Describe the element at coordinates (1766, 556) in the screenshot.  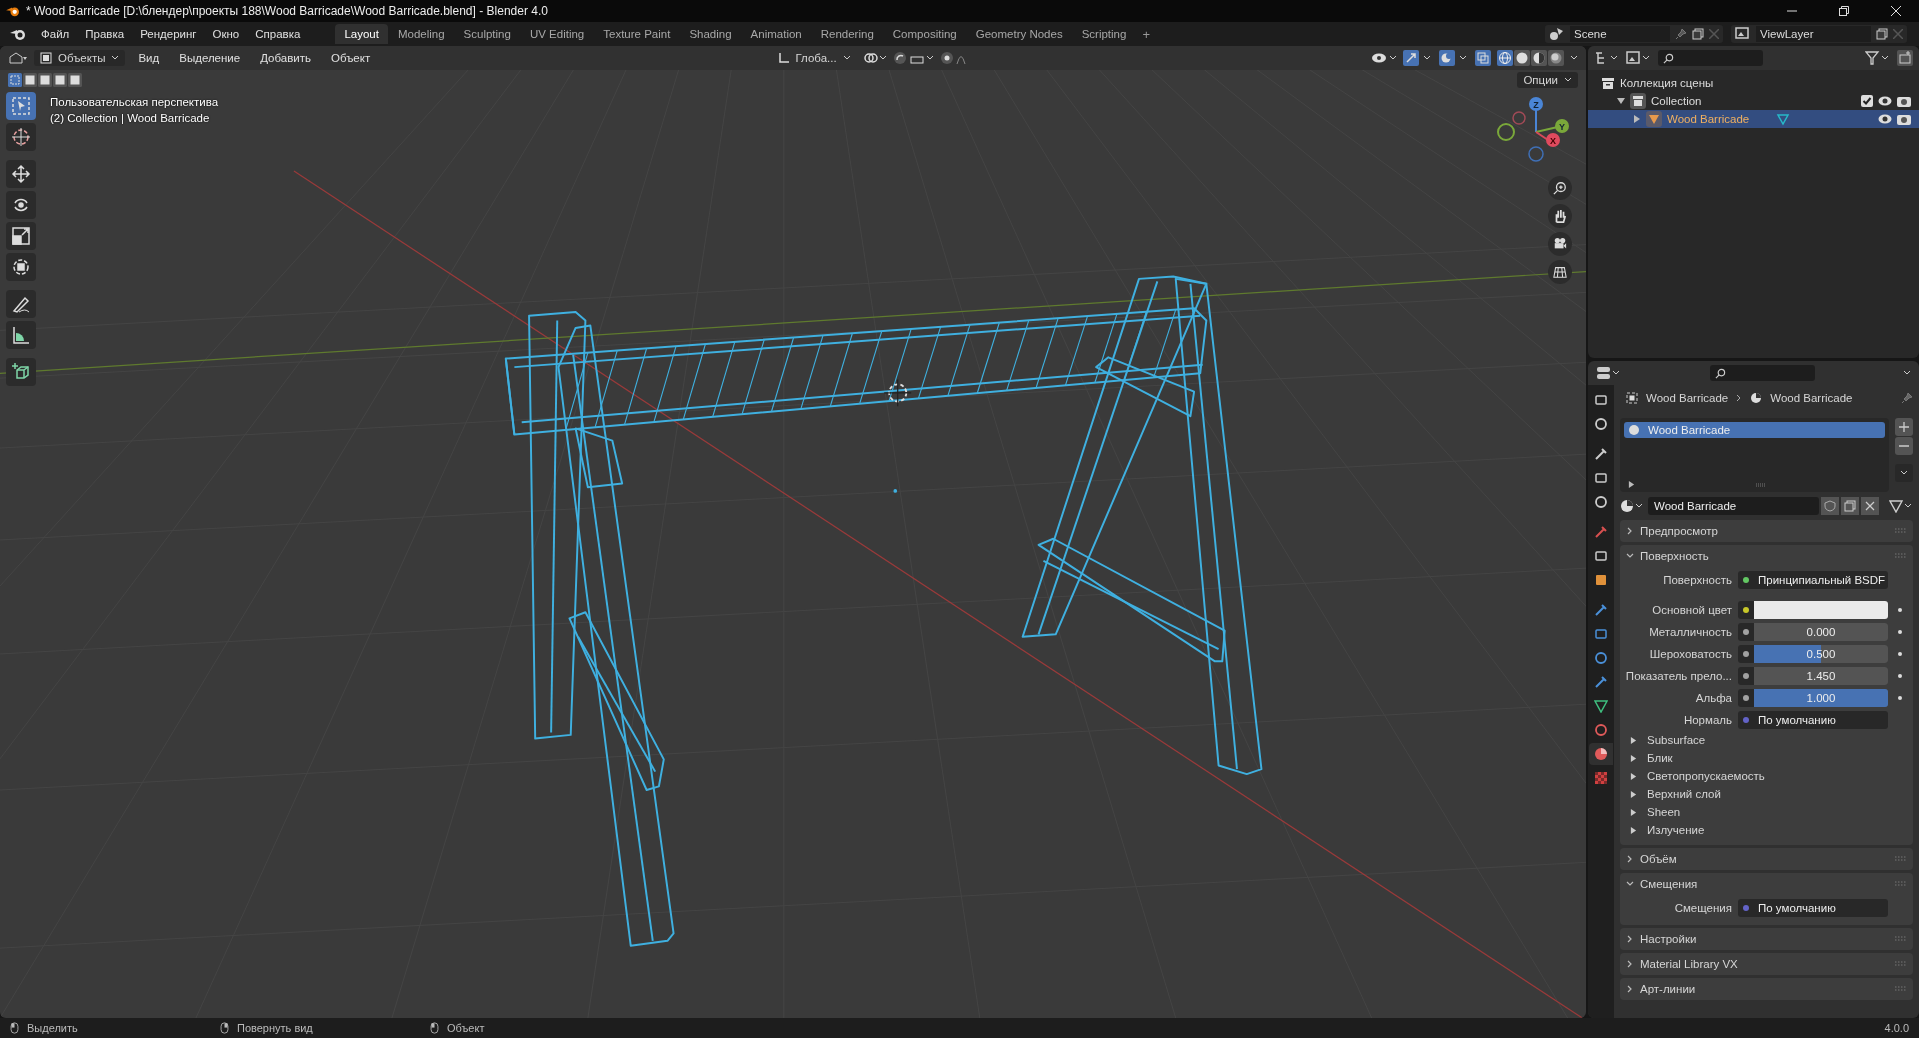
I see `panel-header: Поверхность` at that location.